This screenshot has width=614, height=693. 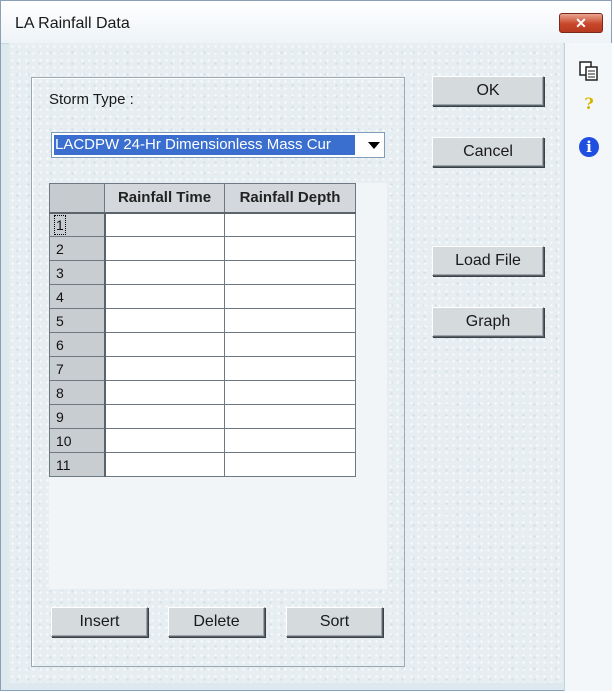 What do you see at coordinates (334, 622) in the screenshot?
I see `sort-button: Sort` at bounding box center [334, 622].